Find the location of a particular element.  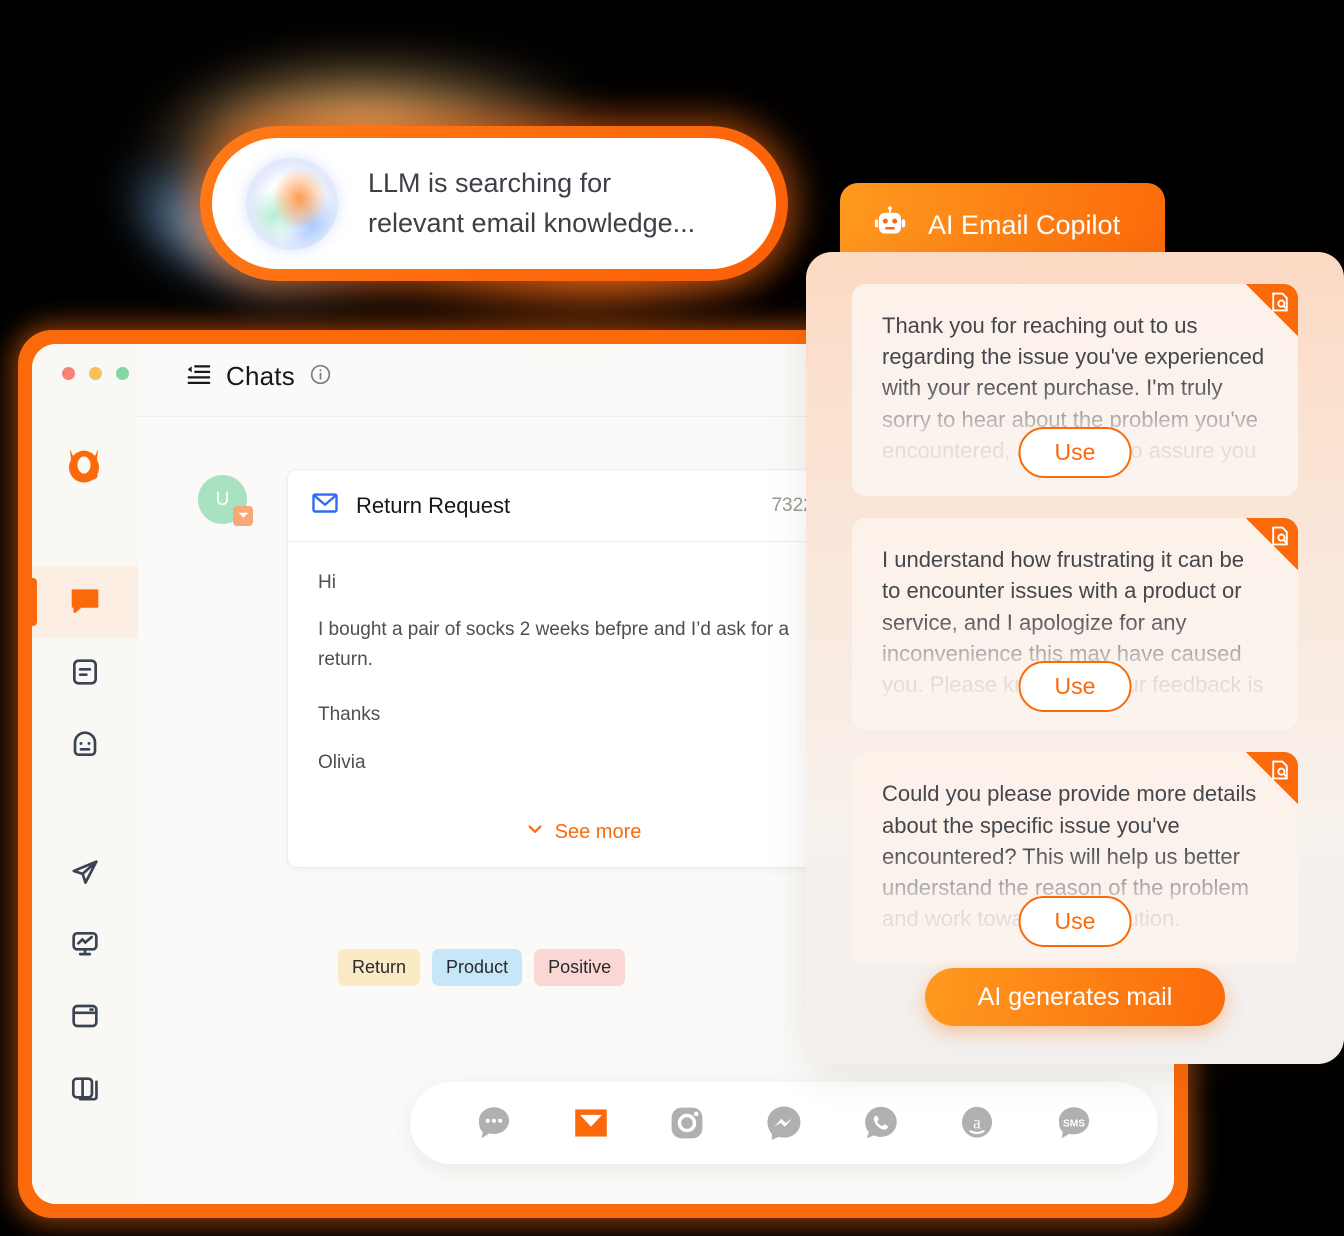

page-title: Chats is located at coordinates (260, 376).